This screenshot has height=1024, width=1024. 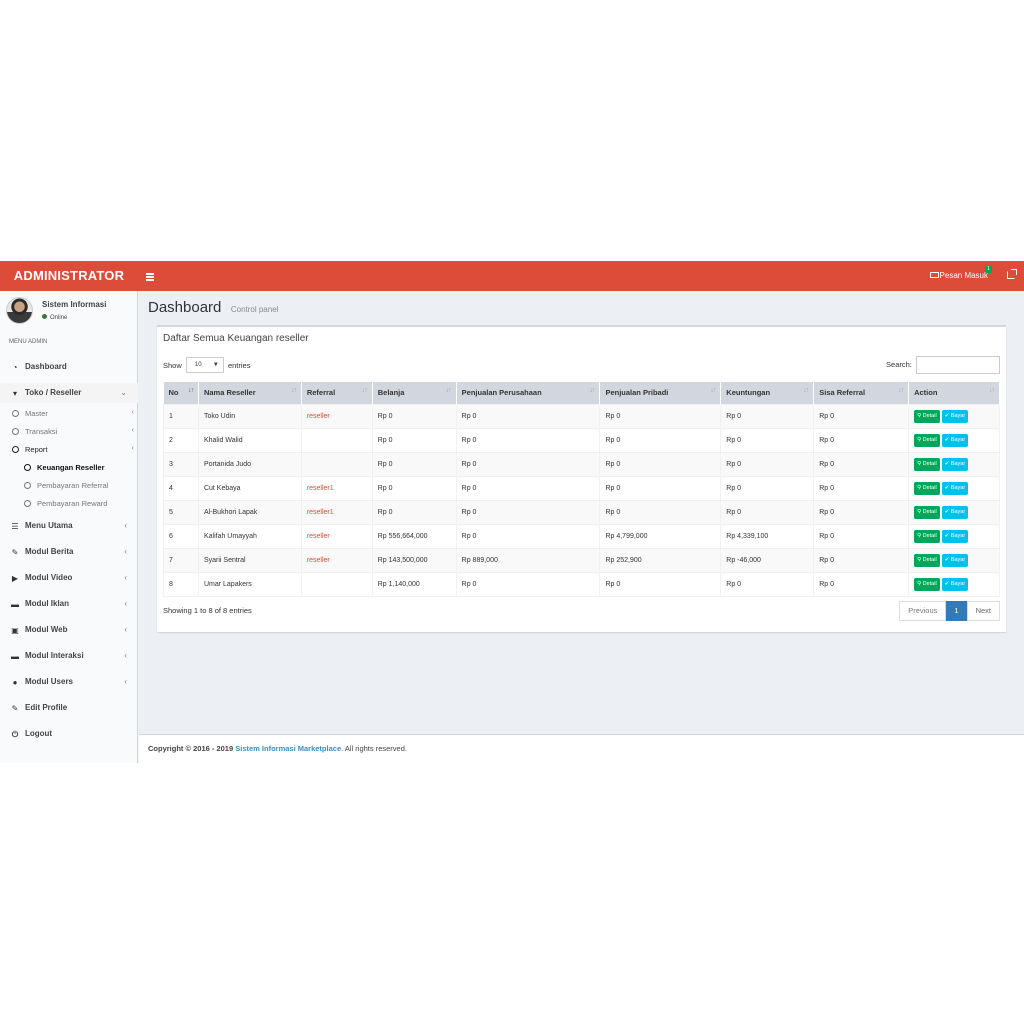 What do you see at coordinates (15, 604) in the screenshot?
I see `desktop-icon: ▬` at bounding box center [15, 604].